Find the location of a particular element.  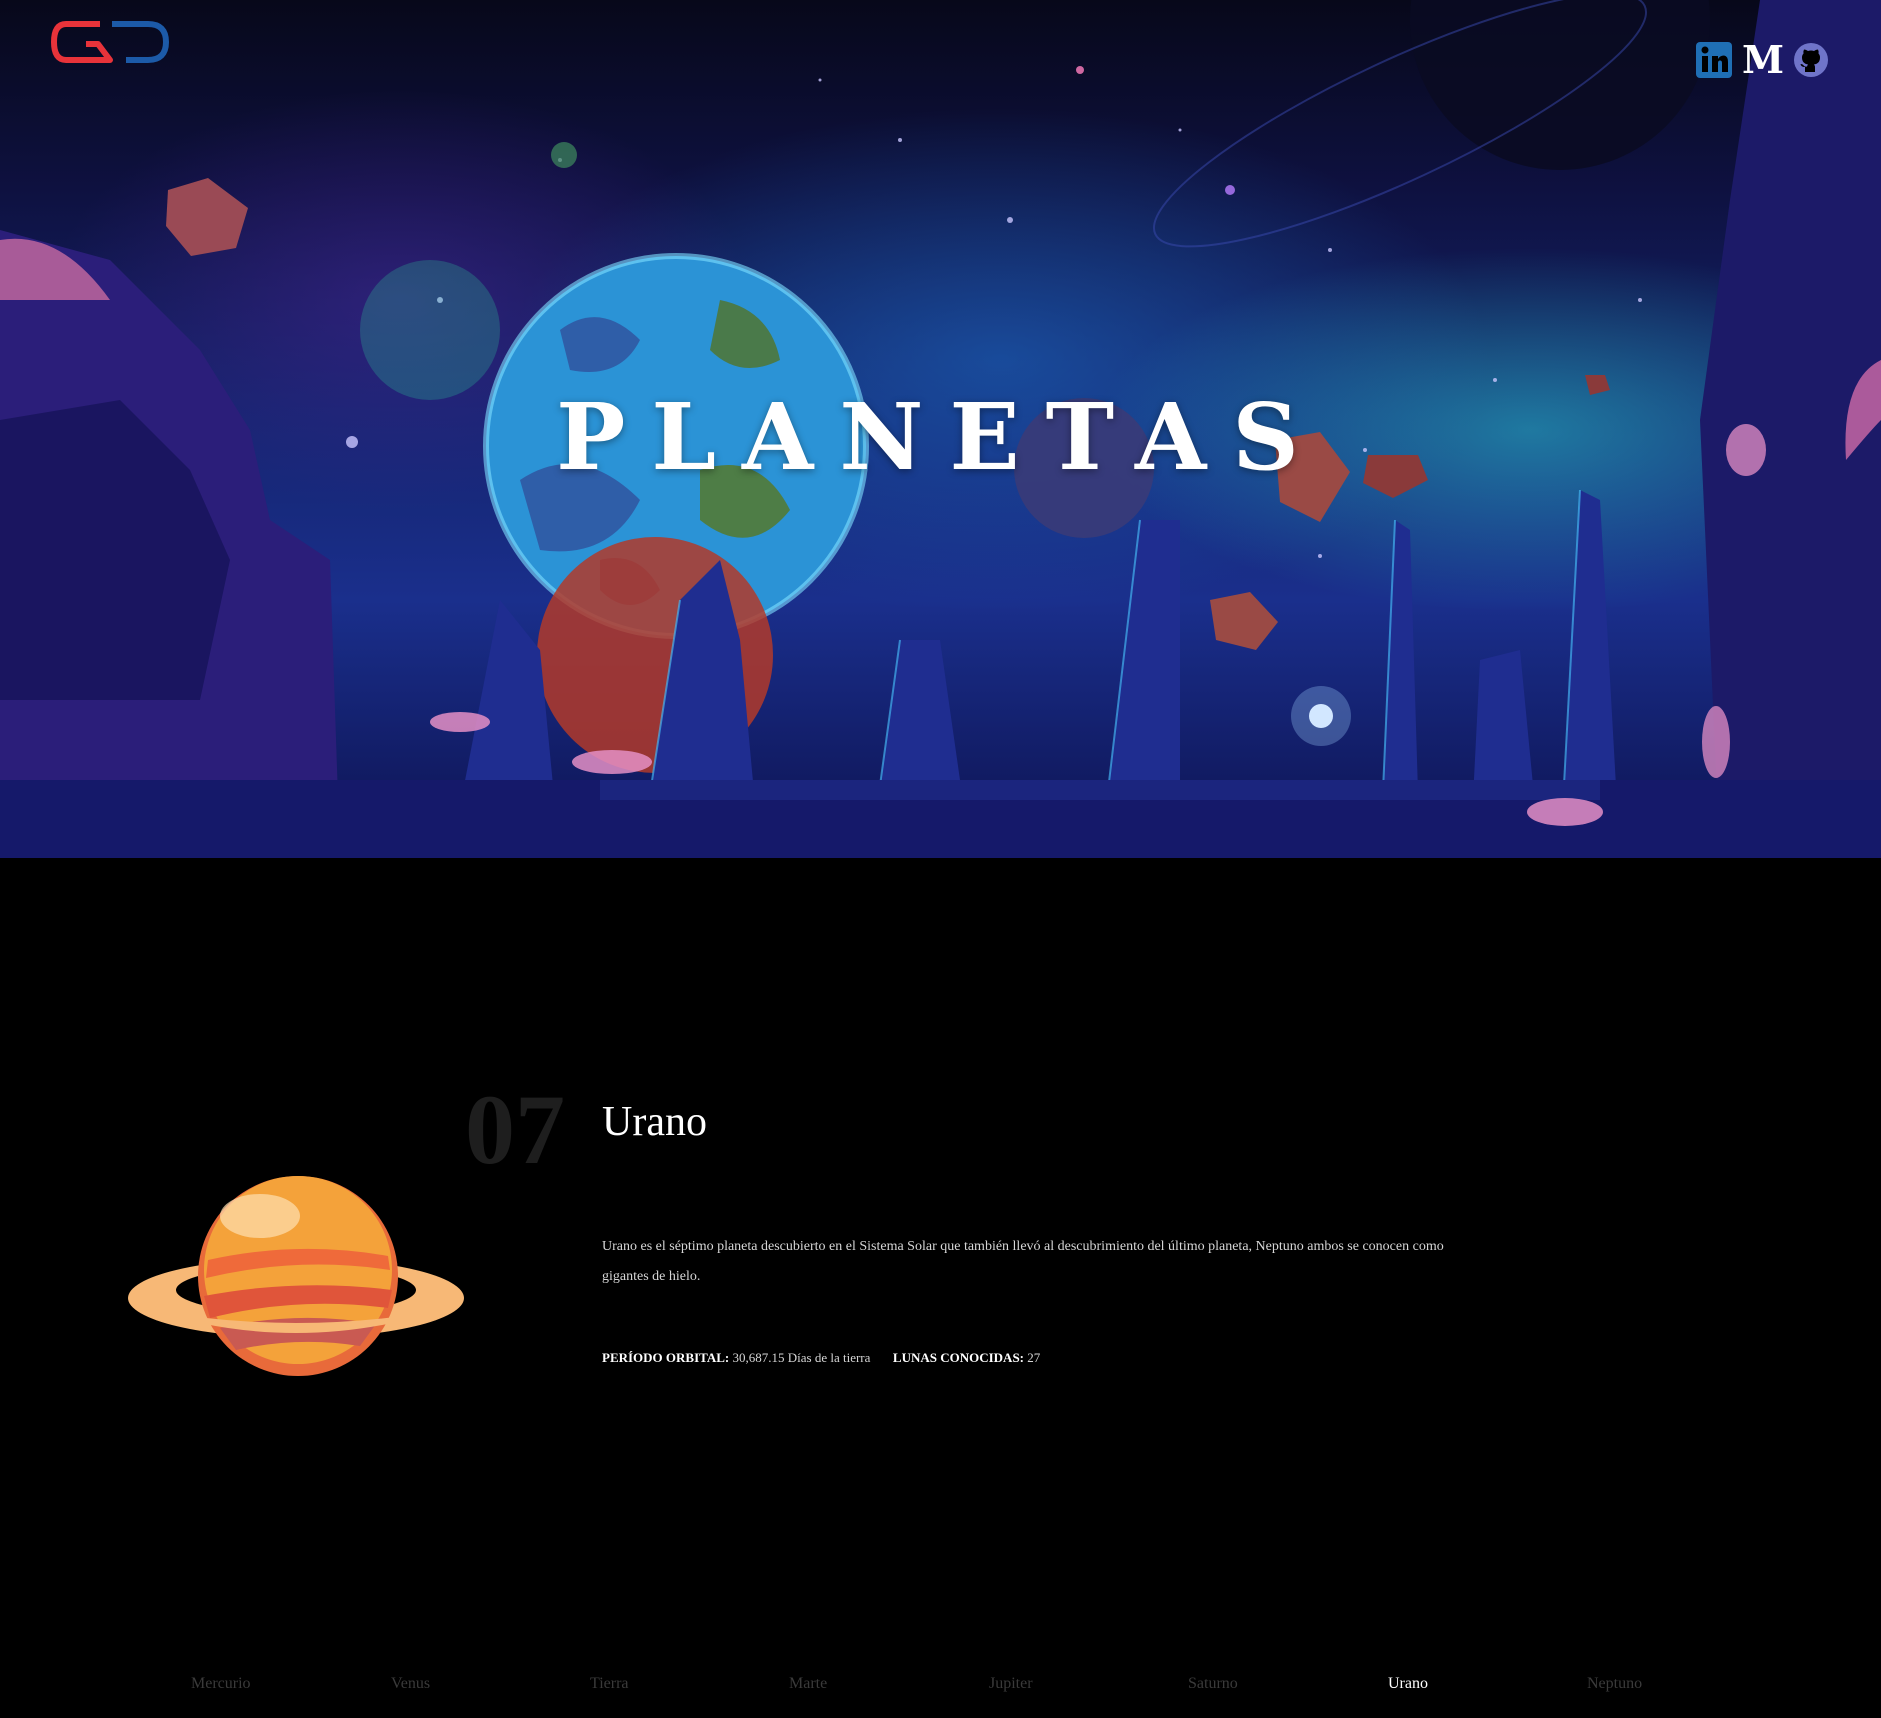

planet-illustration is located at coordinates (296, 1276).